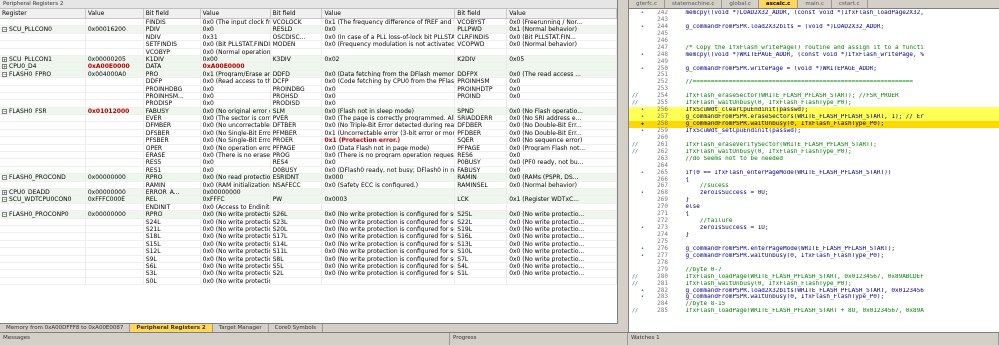 The image size is (999, 345). I want to click on code-line: • 256 IfxScuWdt_clearCpuEndinit(passwd);, so click(814, 110).